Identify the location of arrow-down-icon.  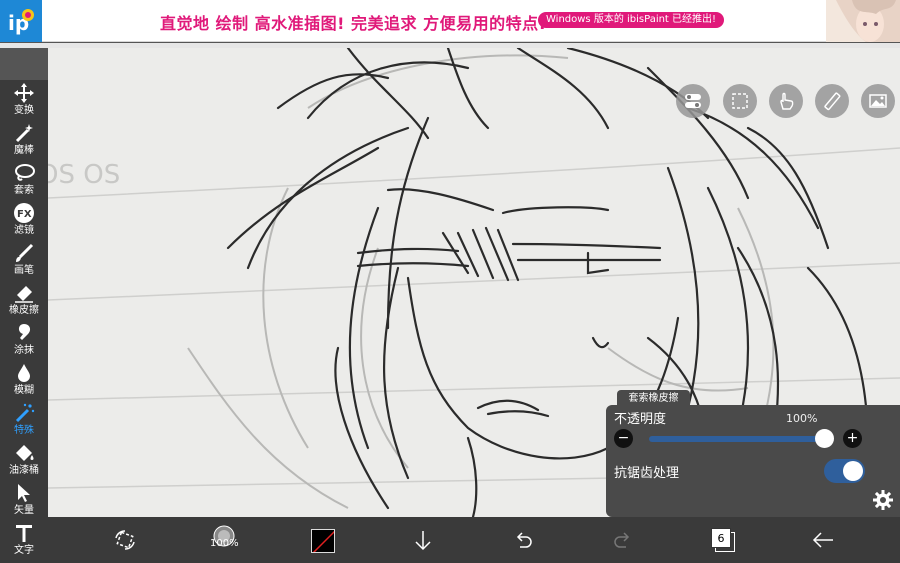
(423, 541).